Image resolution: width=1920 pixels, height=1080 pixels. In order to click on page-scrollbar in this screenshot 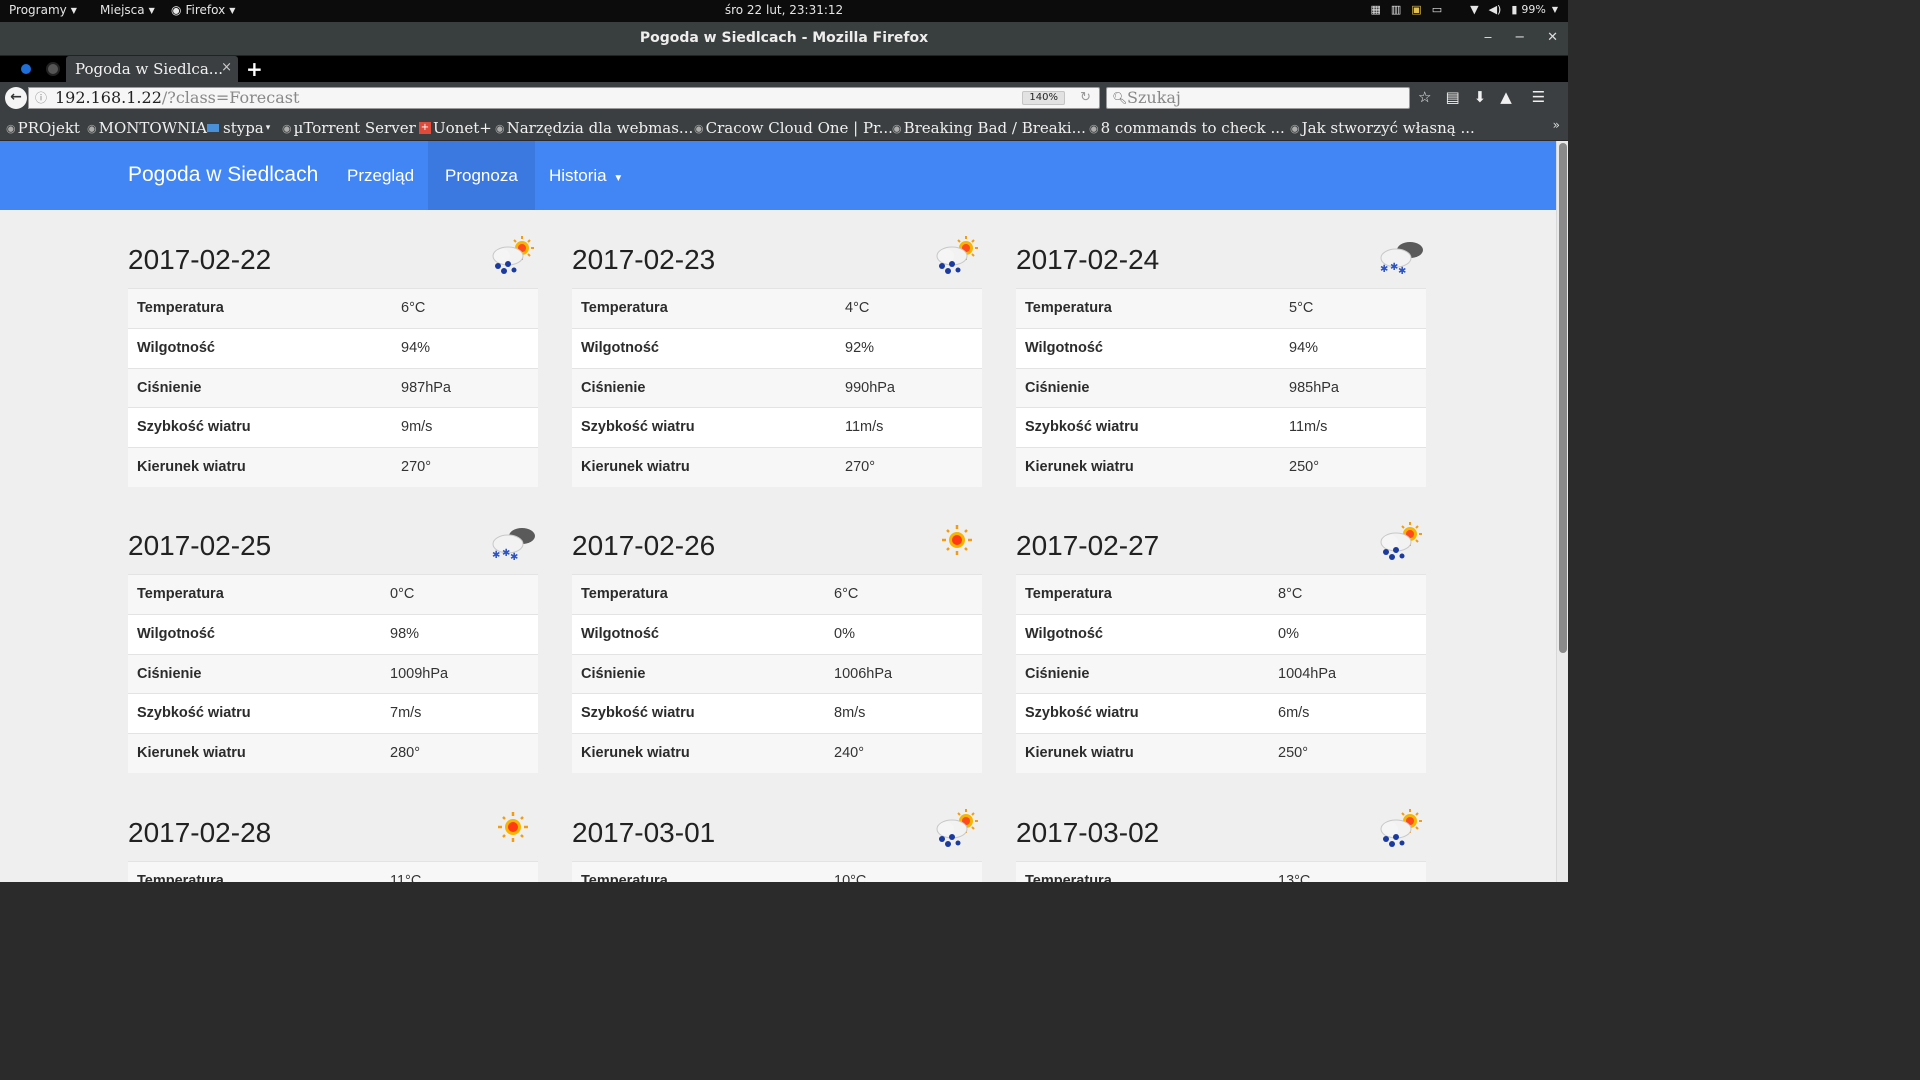, I will do `click(1562, 511)`.